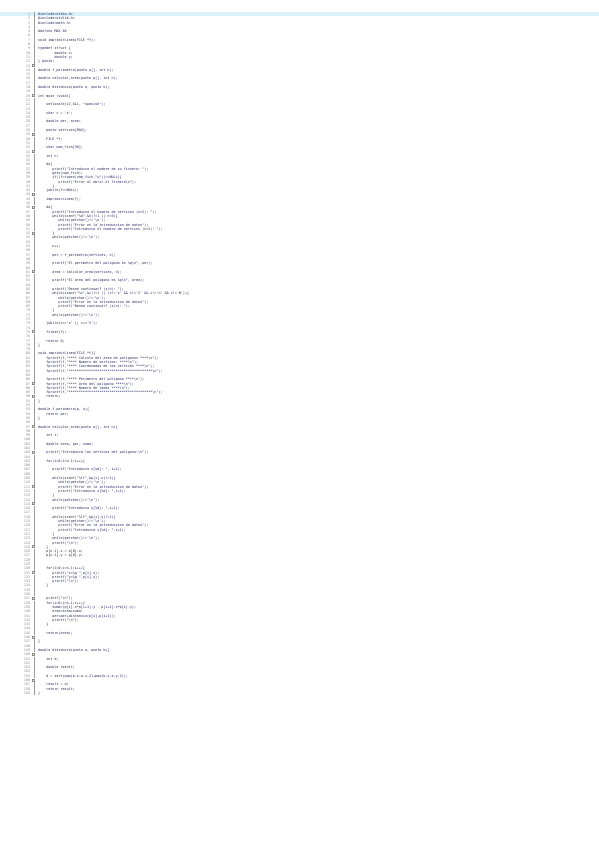 The width and height of the screenshot is (599, 848). What do you see at coordinates (299, 693) in the screenshot?
I see `code-line: 159}` at bounding box center [299, 693].